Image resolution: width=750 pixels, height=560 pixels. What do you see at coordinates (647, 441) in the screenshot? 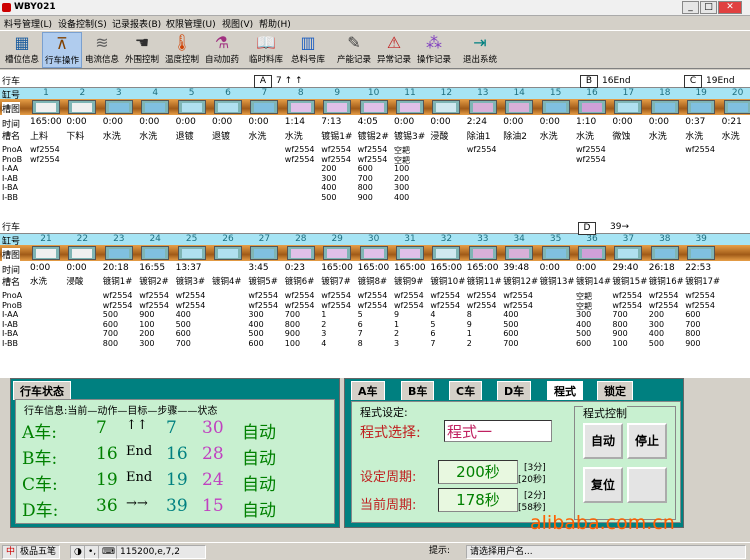
I see `stop-button: 停止` at bounding box center [647, 441].